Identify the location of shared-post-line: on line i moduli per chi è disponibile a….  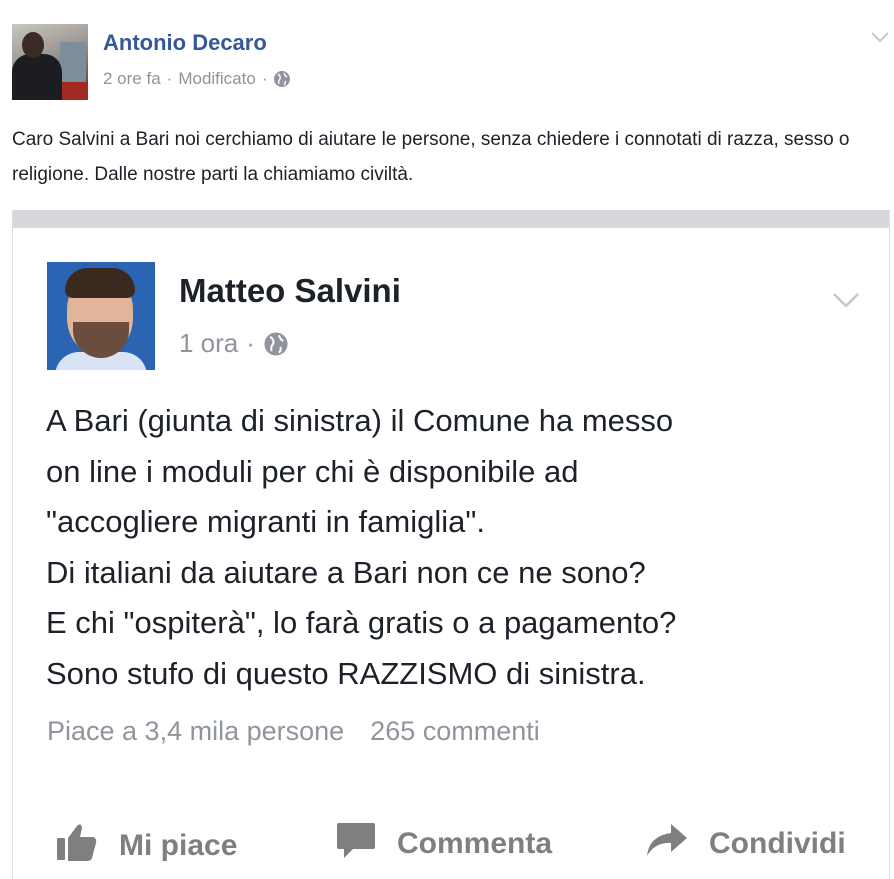
(312, 471).